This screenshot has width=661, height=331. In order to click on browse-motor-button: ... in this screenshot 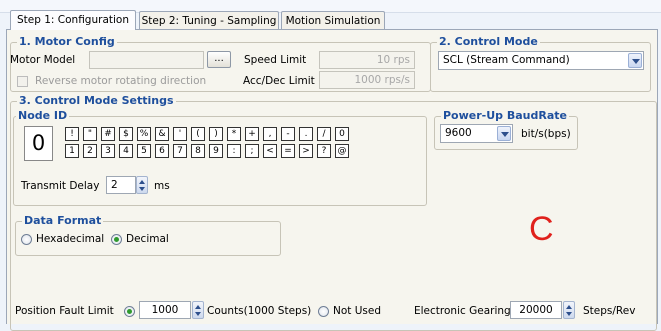, I will do `click(219, 59)`.